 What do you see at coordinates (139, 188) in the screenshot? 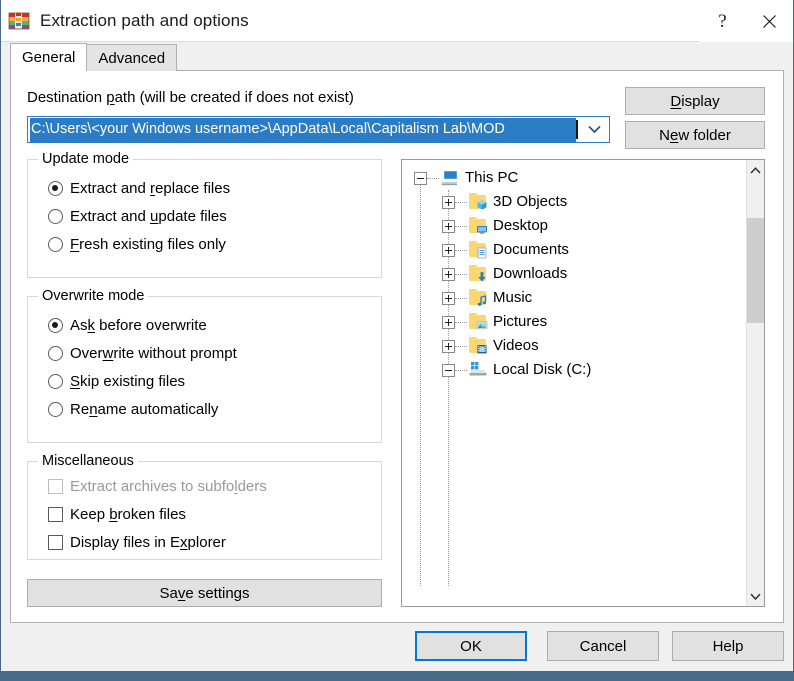
I see `radio-extract-and-replace-files: Extract and replace files` at bounding box center [139, 188].